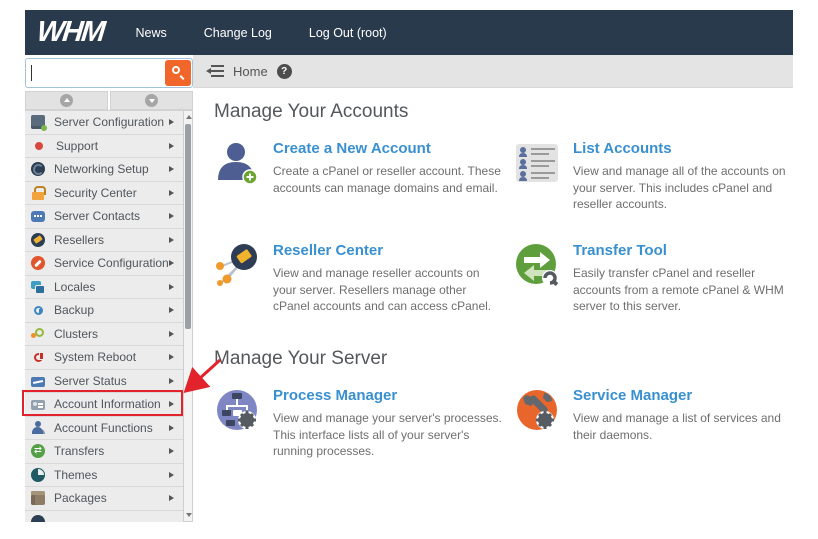  I want to click on help-icon: ?, so click(284, 71).